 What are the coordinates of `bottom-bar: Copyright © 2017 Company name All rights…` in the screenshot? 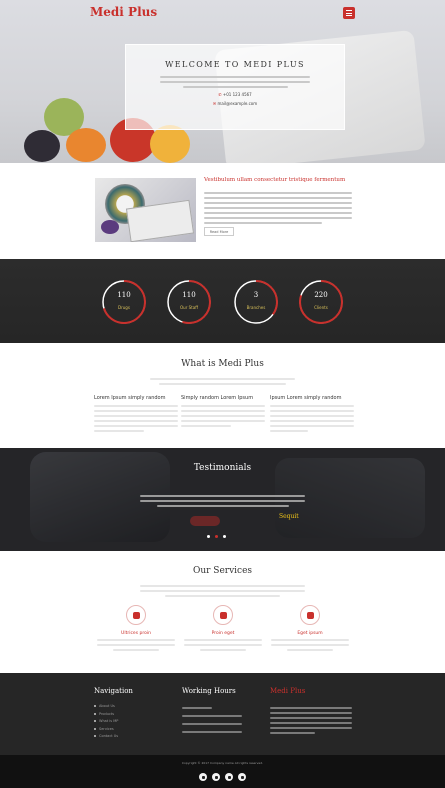 It's located at (222, 771).